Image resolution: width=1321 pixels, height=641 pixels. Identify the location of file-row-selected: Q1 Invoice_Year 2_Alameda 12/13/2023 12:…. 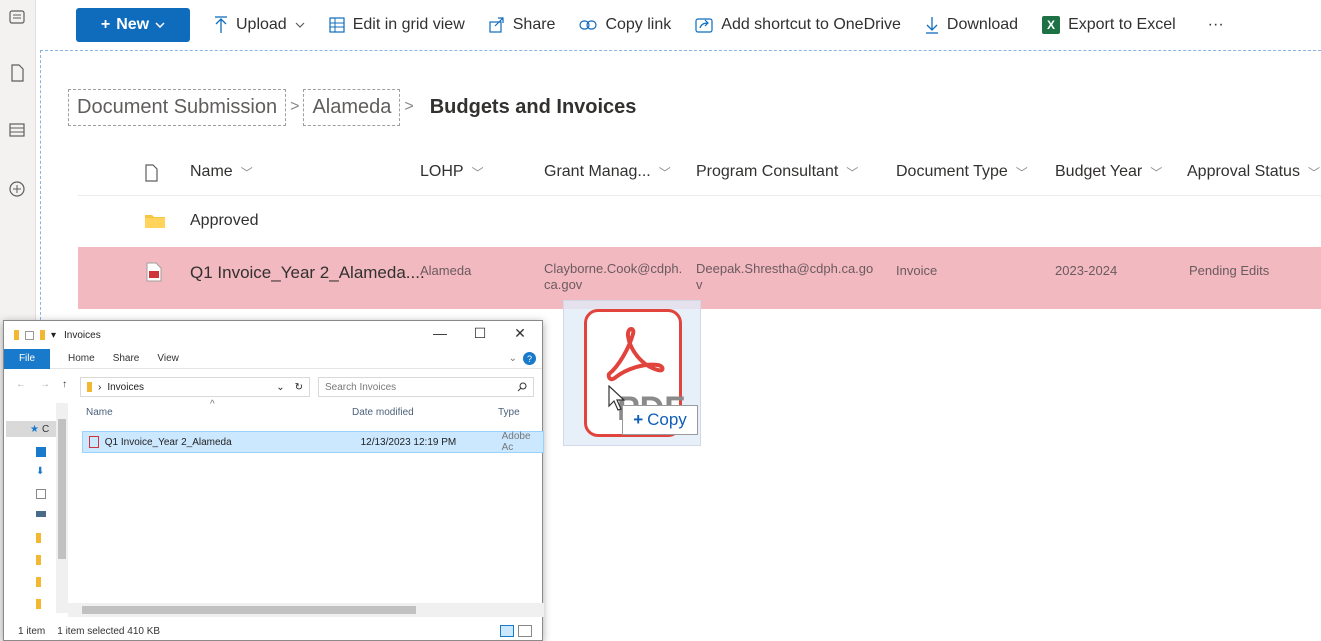
(313, 442).